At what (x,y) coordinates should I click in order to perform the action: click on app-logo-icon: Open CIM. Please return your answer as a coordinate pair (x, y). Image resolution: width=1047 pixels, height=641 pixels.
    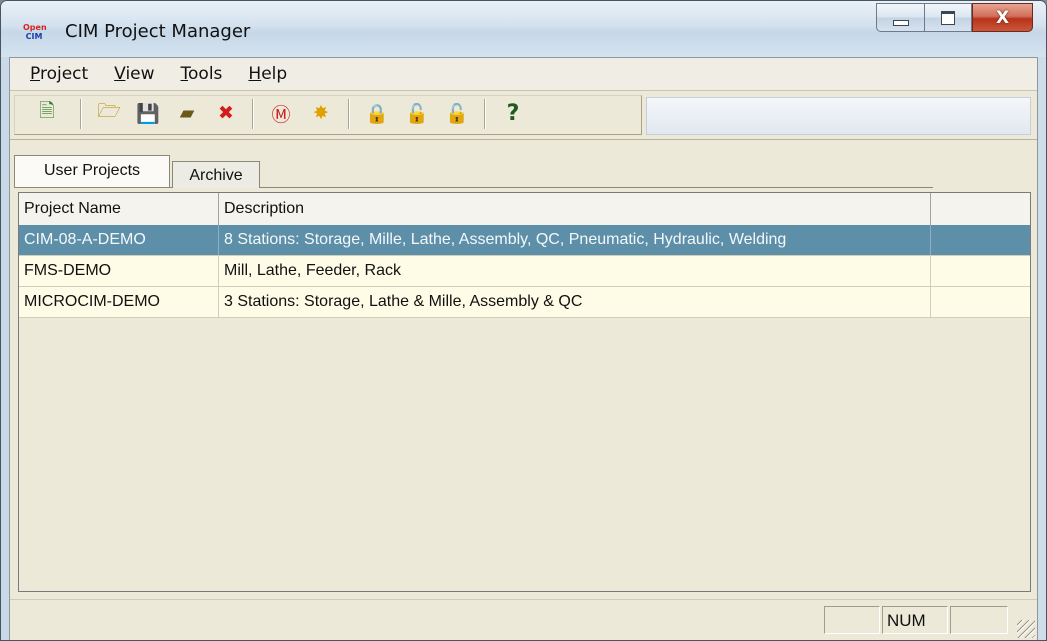
    Looking at the image, I should click on (35, 34).